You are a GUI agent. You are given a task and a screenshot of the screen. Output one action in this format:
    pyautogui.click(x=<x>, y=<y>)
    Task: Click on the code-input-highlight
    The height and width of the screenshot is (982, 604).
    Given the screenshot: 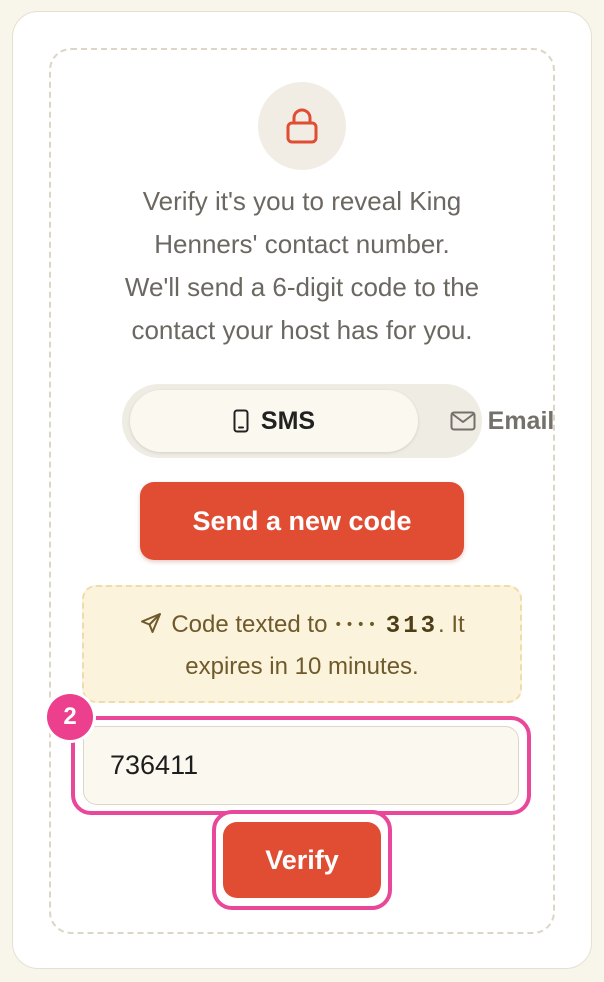 What is the action you would take?
    pyautogui.click(x=301, y=765)
    